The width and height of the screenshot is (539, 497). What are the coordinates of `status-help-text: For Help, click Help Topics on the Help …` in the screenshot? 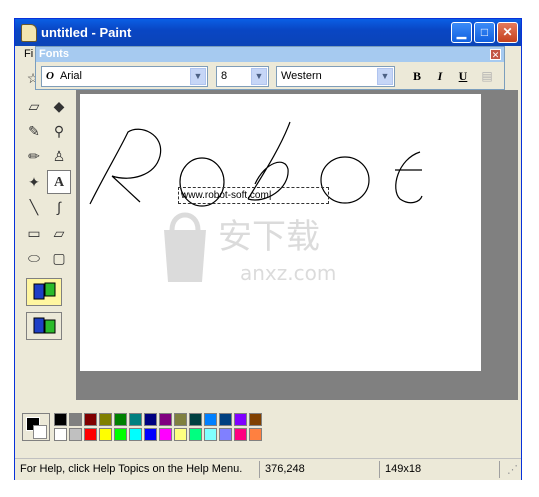 It's located at (131, 469).